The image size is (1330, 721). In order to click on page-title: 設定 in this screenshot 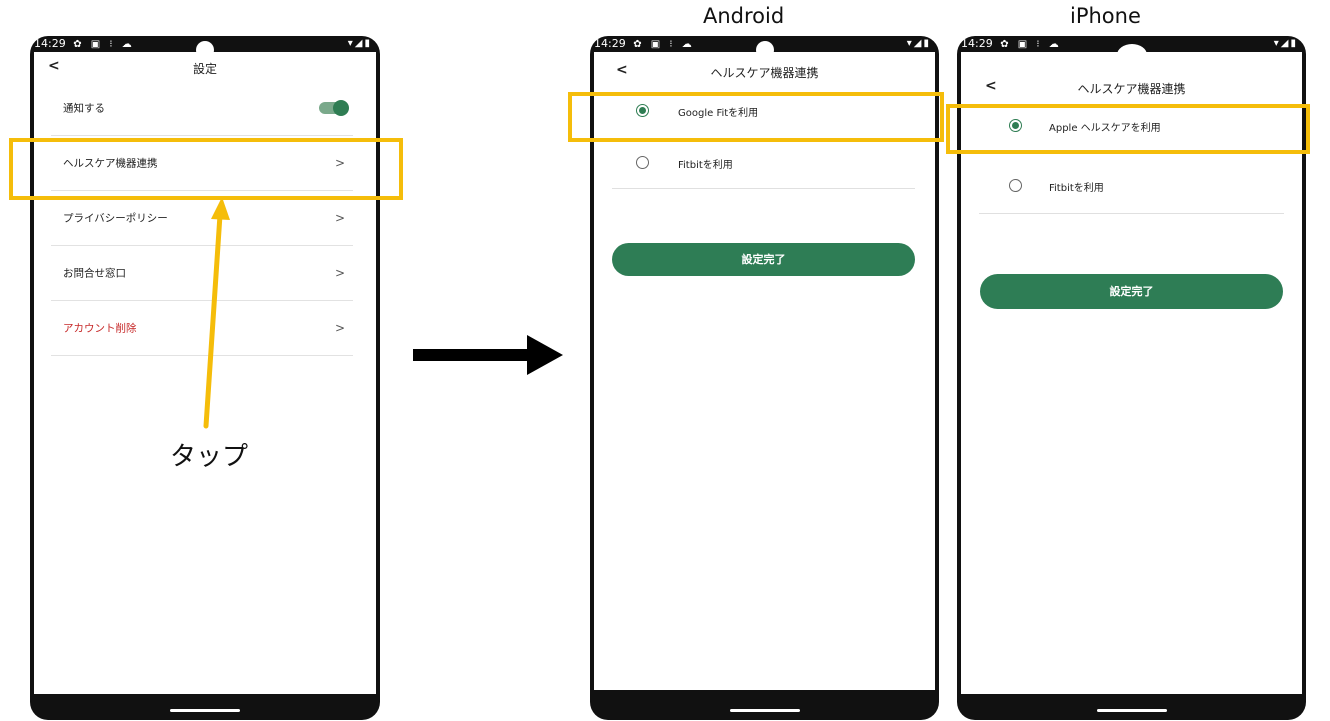, I will do `click(204, 69)`.